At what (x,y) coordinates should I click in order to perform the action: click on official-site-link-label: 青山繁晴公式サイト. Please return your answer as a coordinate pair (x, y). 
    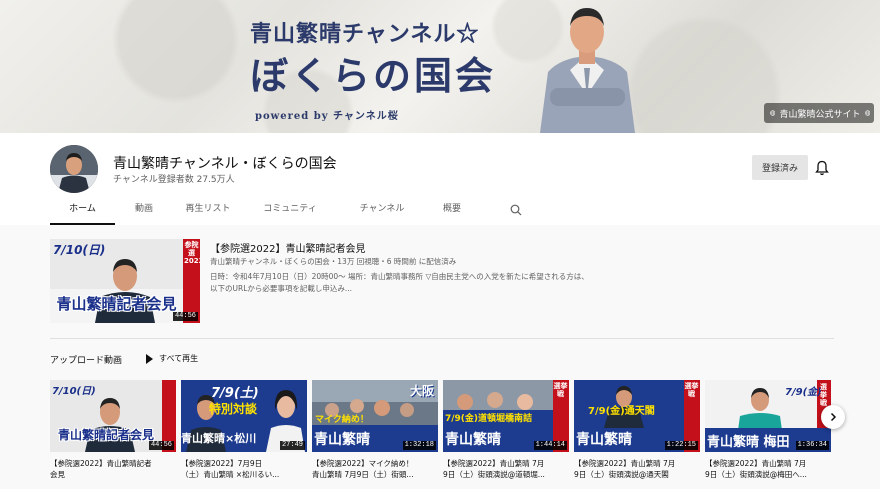
    Looking at the image, I should click on (820, 114).